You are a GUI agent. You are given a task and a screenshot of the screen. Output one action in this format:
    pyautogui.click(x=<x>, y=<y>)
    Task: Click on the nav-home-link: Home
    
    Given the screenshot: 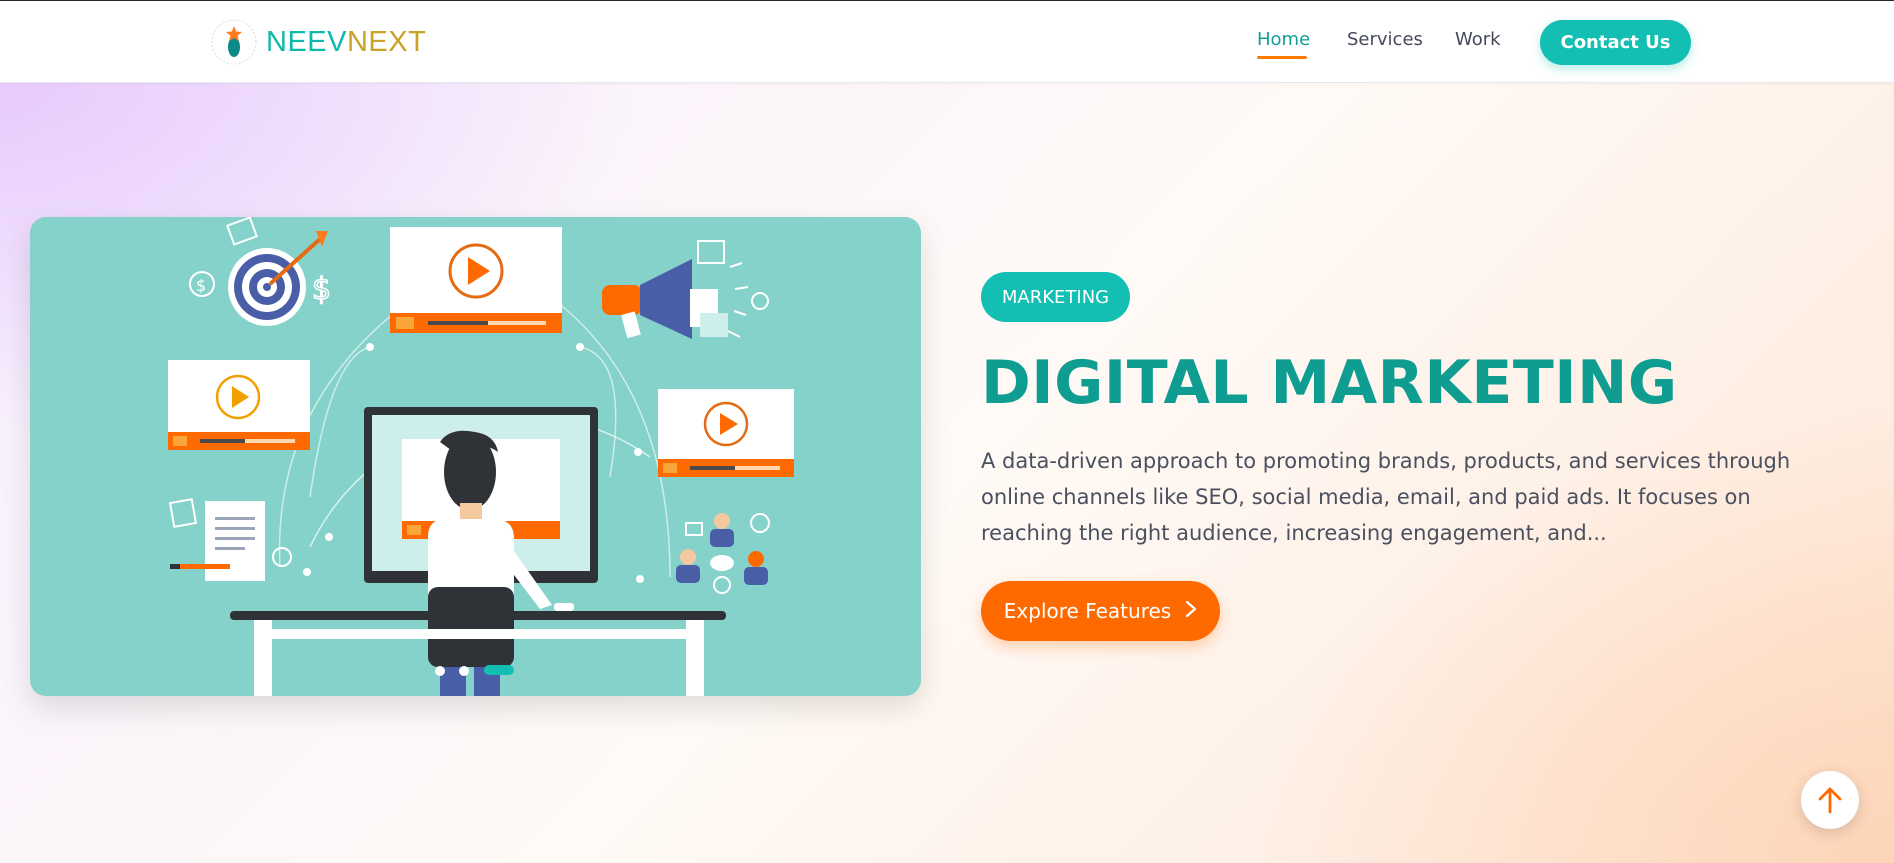 What is the action you would take?
    pyautogui.click(x=1283, y=39)
    